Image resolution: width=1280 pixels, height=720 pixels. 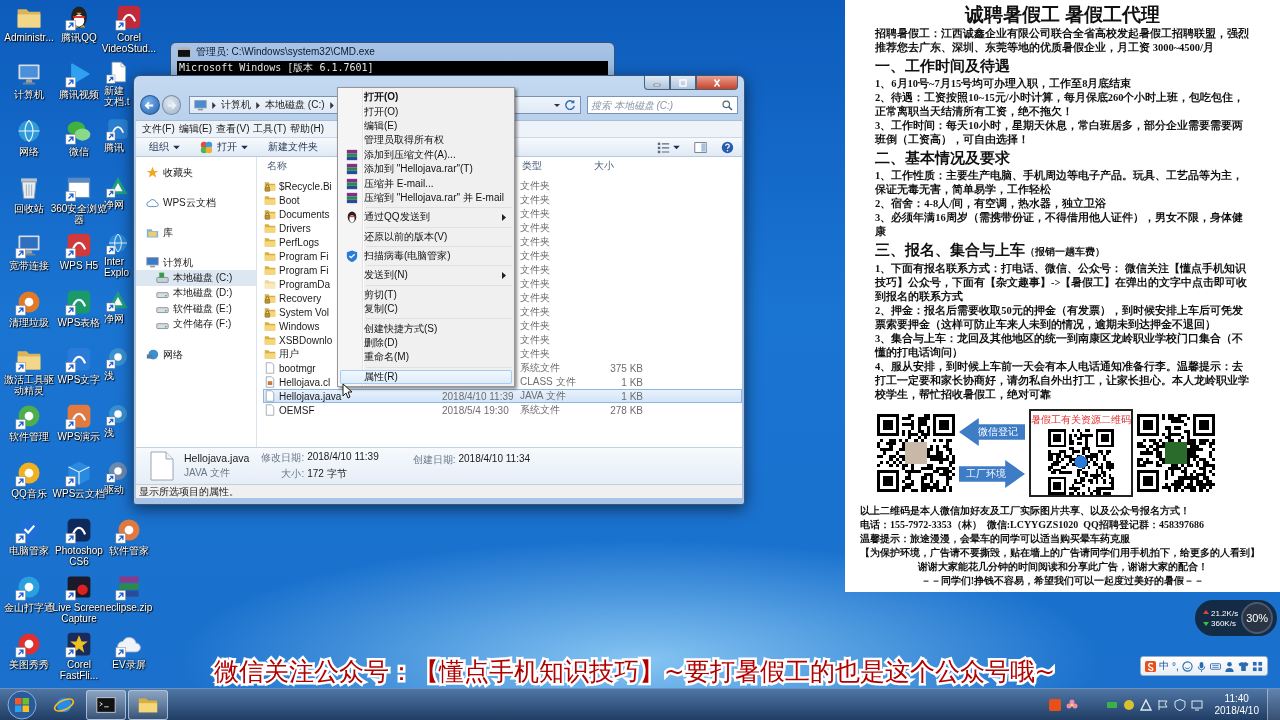 I want to click on caption-text: 微信关注公众号：【懂点手机知识技巧】~要打暑假工的也是这个公众号哦~, so click(x=635, y=672).